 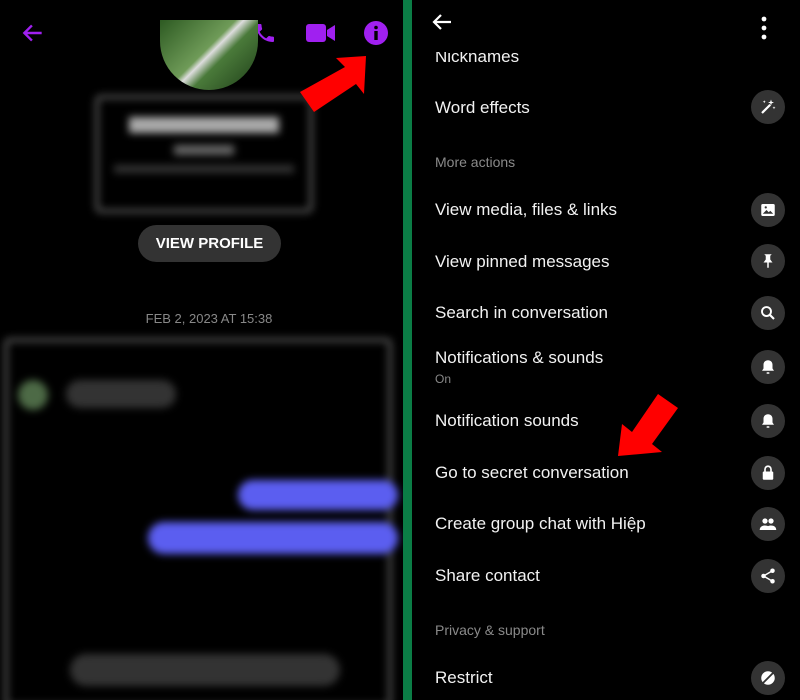 What do you see at coordinates (768, 313) in the screenshot?
I see `search-icon` at bounding box center [768, 313].